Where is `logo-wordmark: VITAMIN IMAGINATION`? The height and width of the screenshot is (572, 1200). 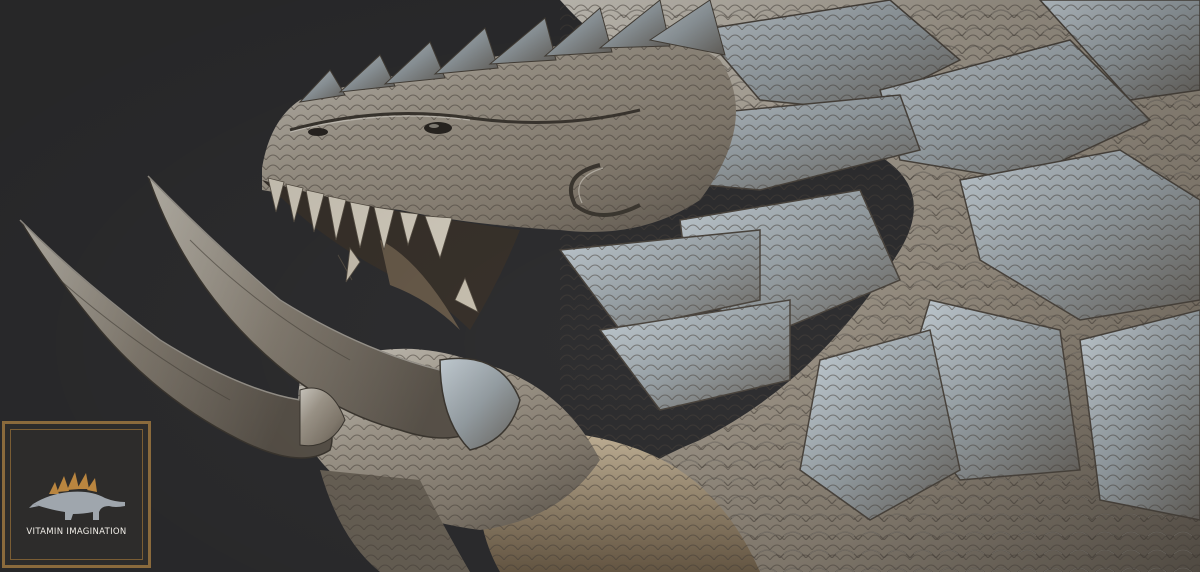
logo-wordmark: VITAMIN IMAGINATION is located at coordinates (76, 532).